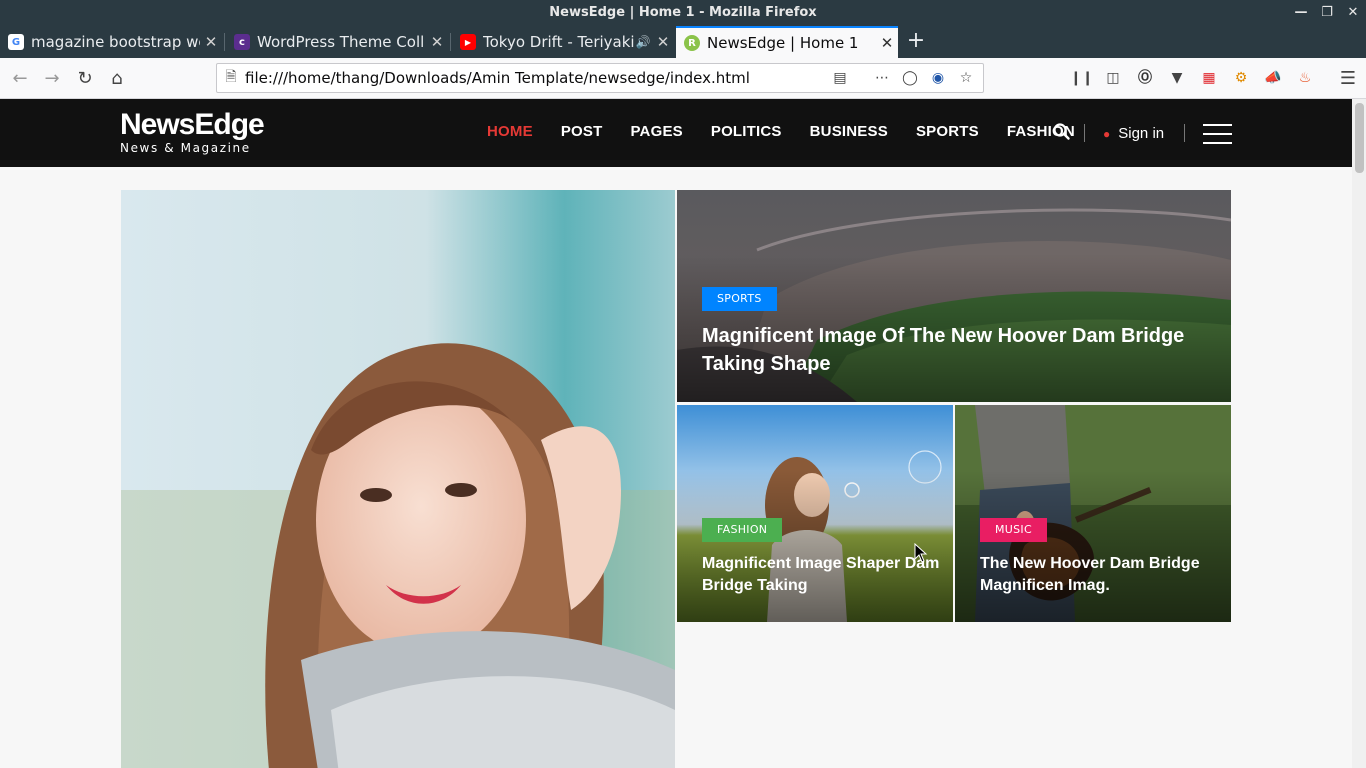  I want to click on url-actions: ▤ ⋯ ◯ ◉ ☆, so click(907, 78).